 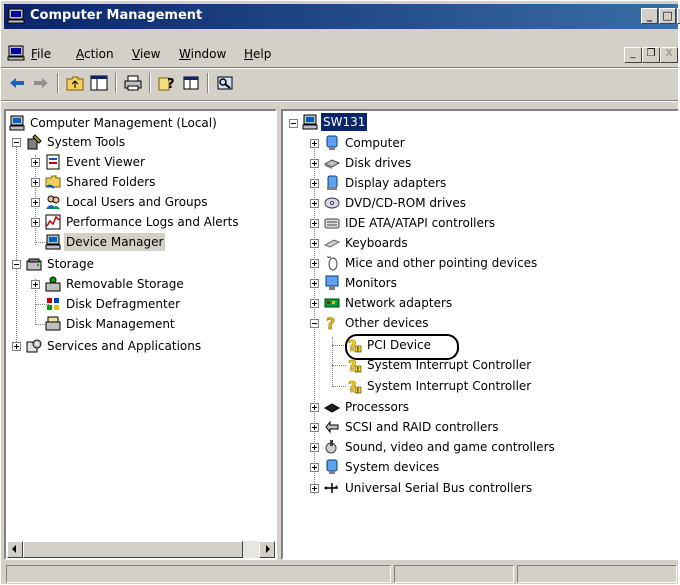 I want to click on print-button, so click(x=133, y=83).